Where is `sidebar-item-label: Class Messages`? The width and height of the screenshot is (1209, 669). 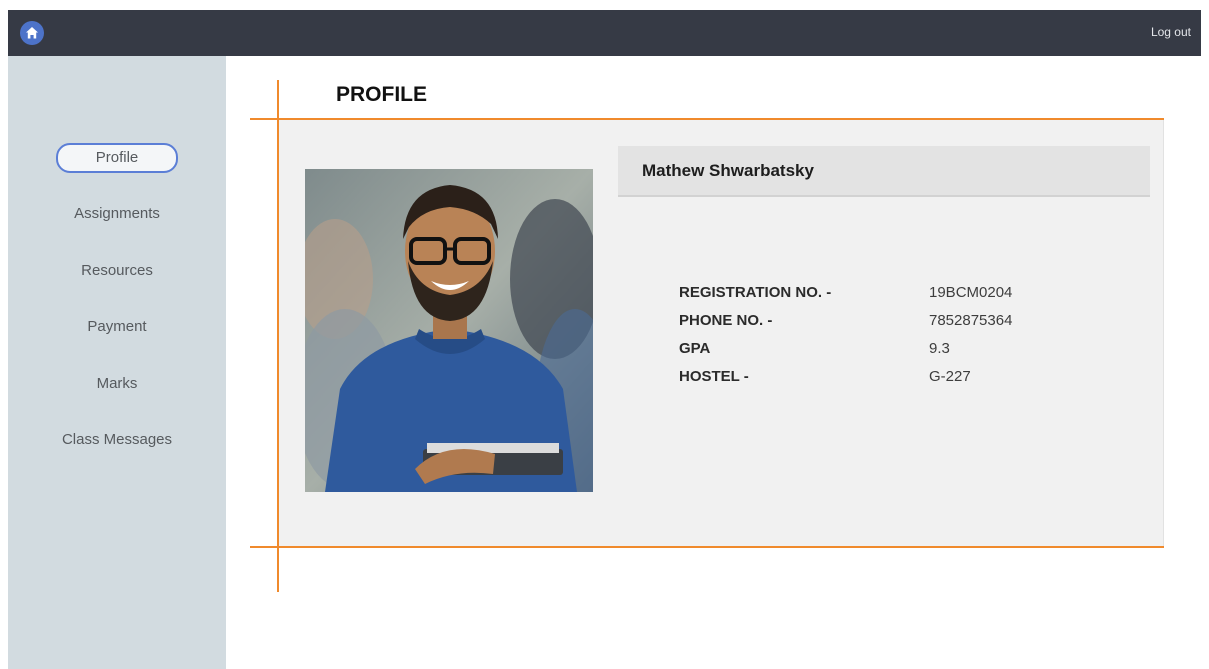 sidebar-item-label: Class Messages is located at coordinates (117, 439).